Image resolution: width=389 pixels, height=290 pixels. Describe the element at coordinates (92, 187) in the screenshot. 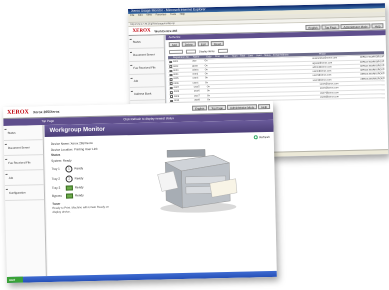

I see `tray-row: Tray 3 Ready` at that location.